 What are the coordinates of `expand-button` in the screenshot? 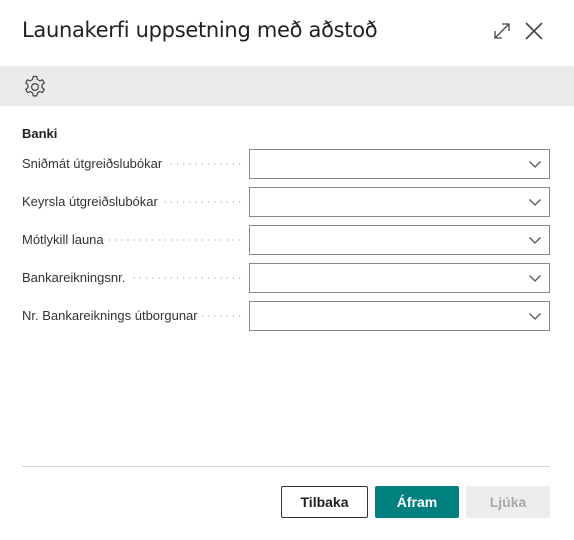 It's located at (502, 31).